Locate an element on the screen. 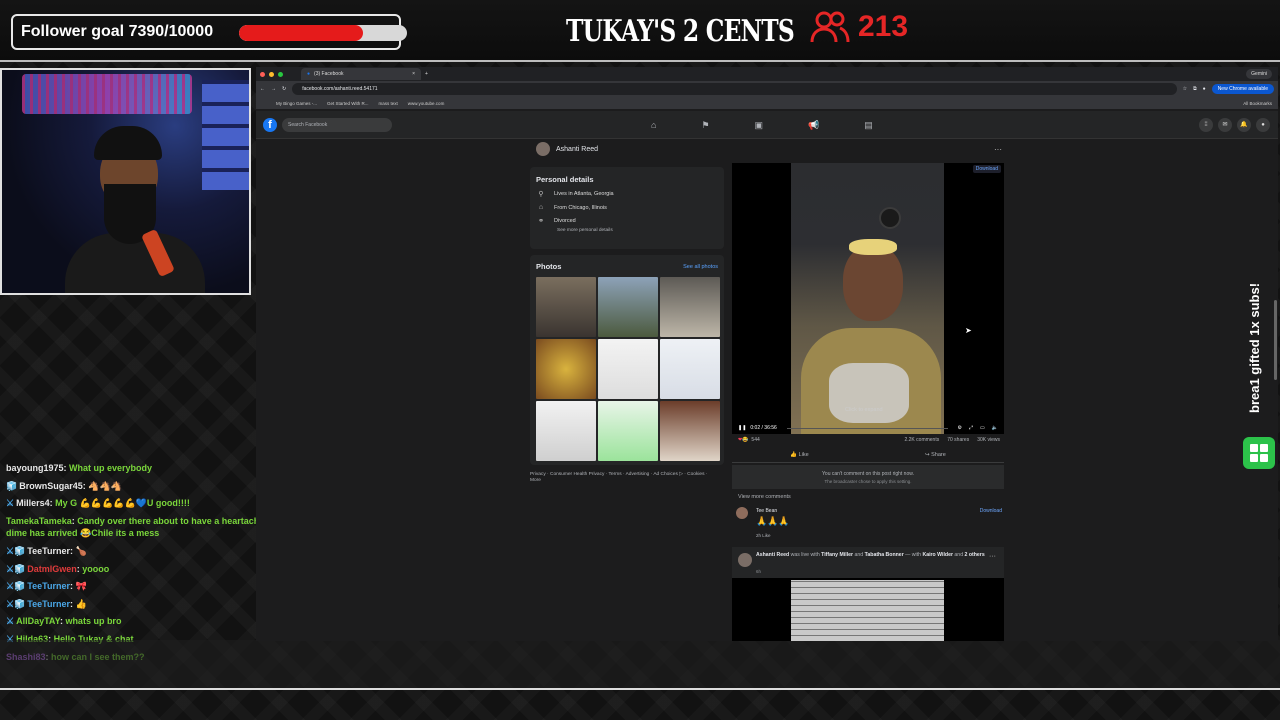  bookmark-item: mass text is located at coordinates (388, 103).